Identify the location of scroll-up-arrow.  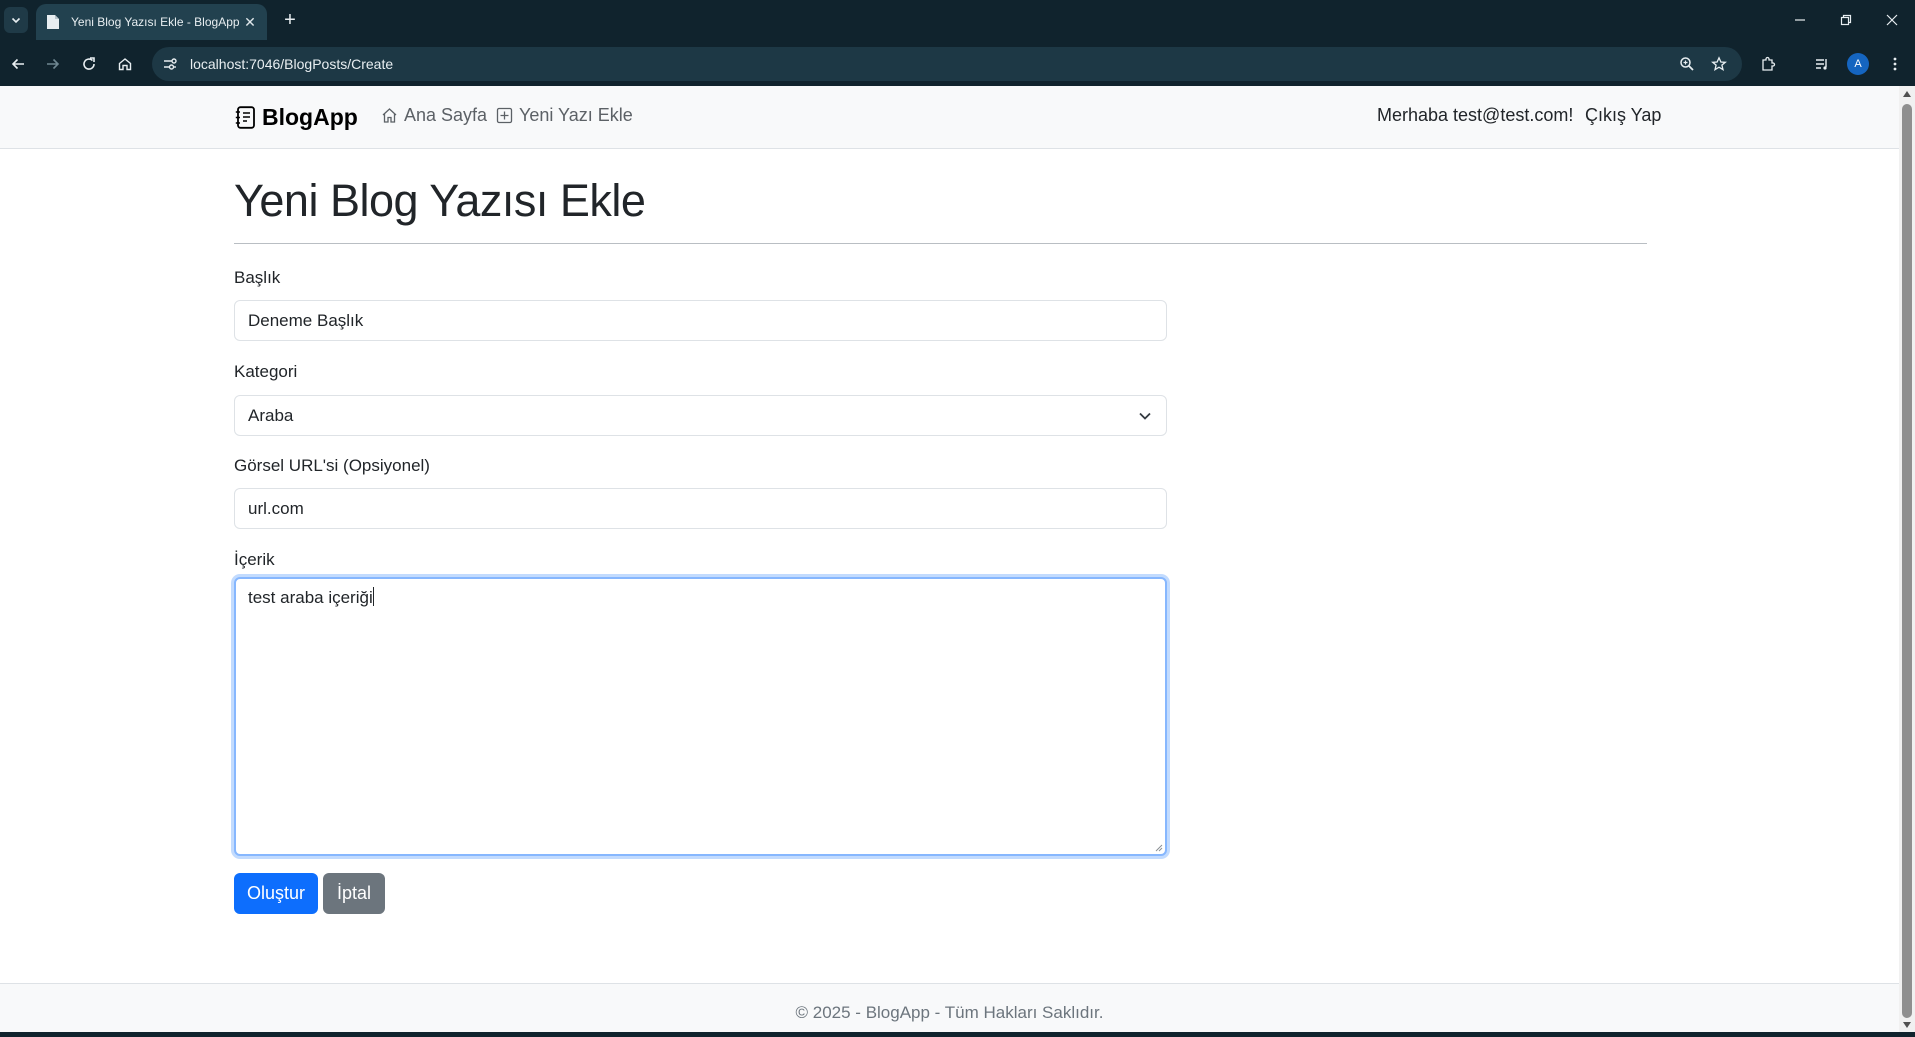
(1907, 94).